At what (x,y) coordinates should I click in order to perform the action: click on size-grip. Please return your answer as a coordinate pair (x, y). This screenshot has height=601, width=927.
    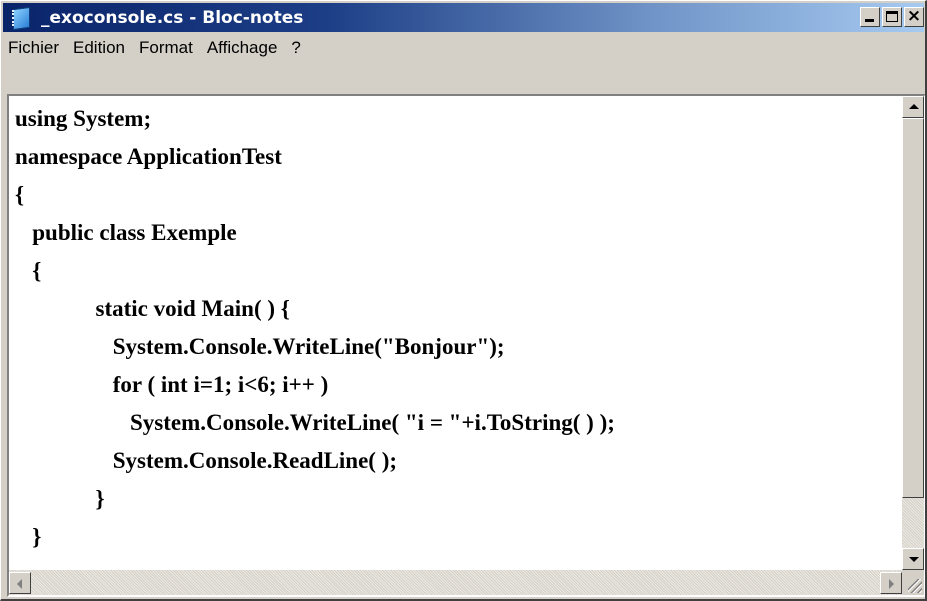
    Looking at the image, I should click on (913, 582).